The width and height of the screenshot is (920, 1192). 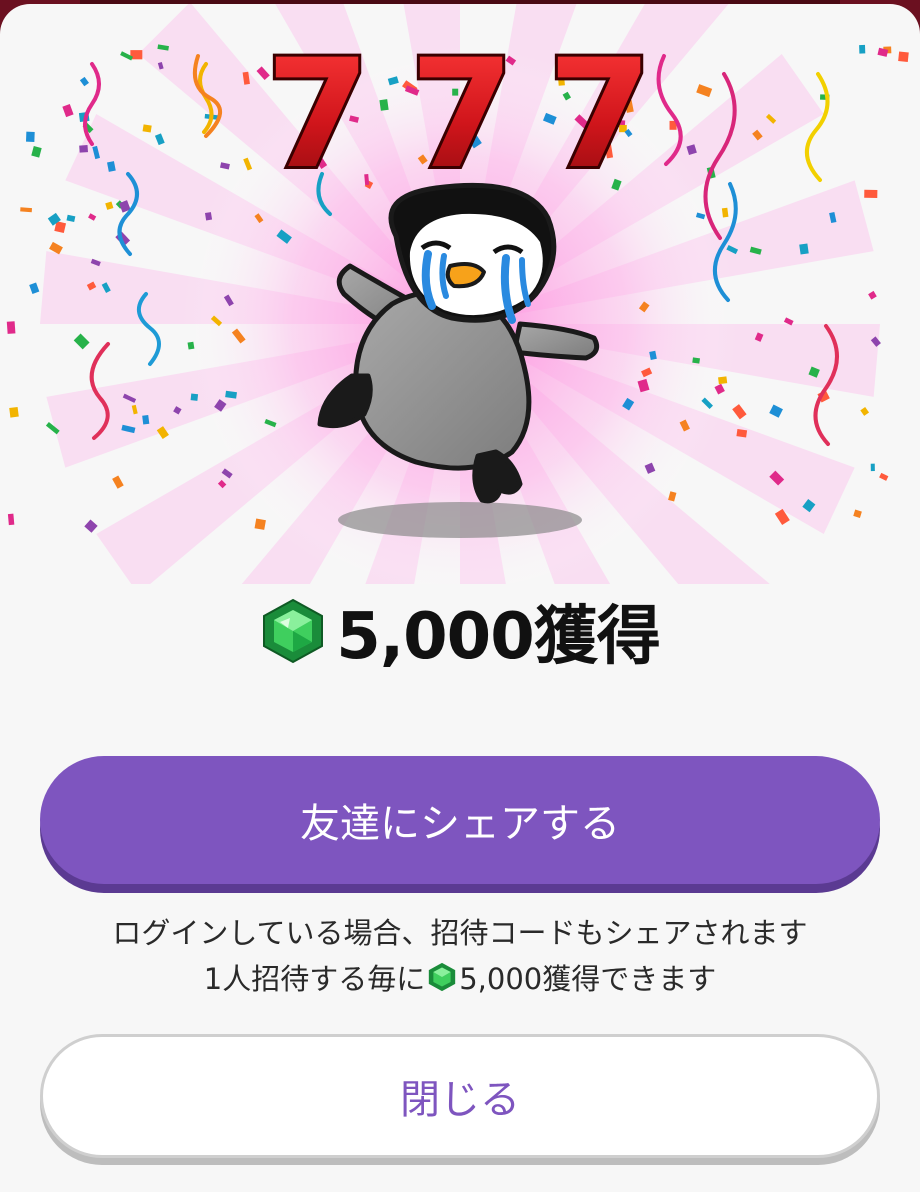 I want to click on share-with-friends-button: 友達にシェアする, so click(x=460, y=820).